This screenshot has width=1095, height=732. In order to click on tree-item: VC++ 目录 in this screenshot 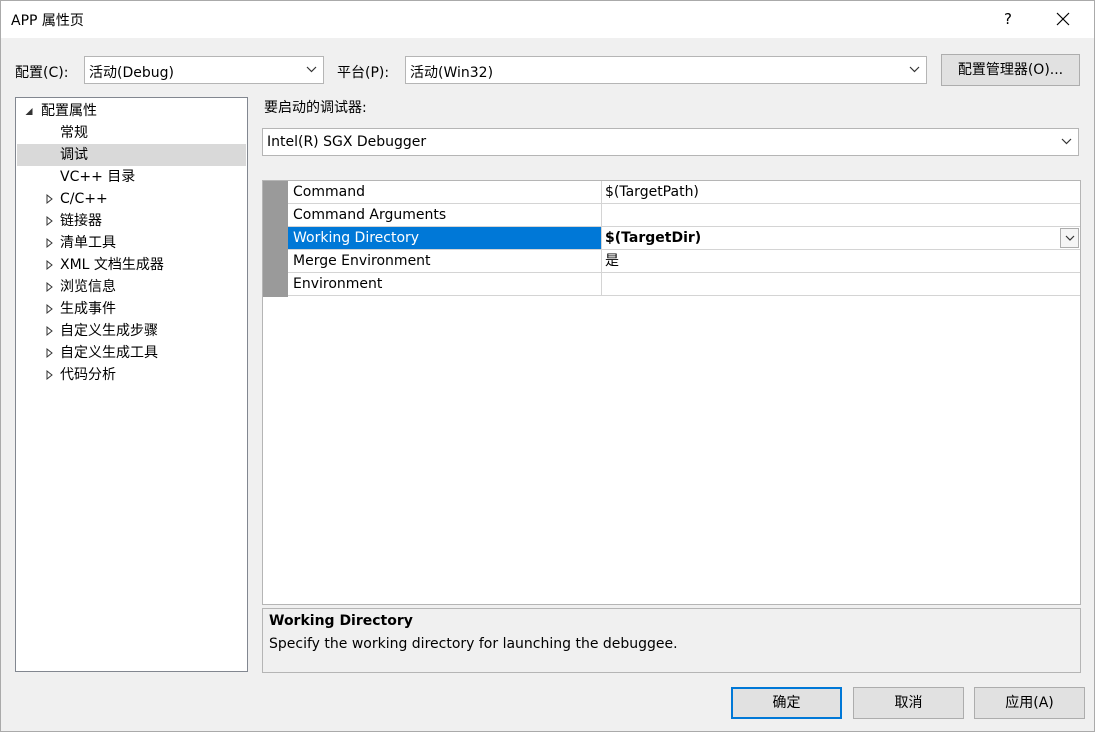, I will do `click(131, 177)`.